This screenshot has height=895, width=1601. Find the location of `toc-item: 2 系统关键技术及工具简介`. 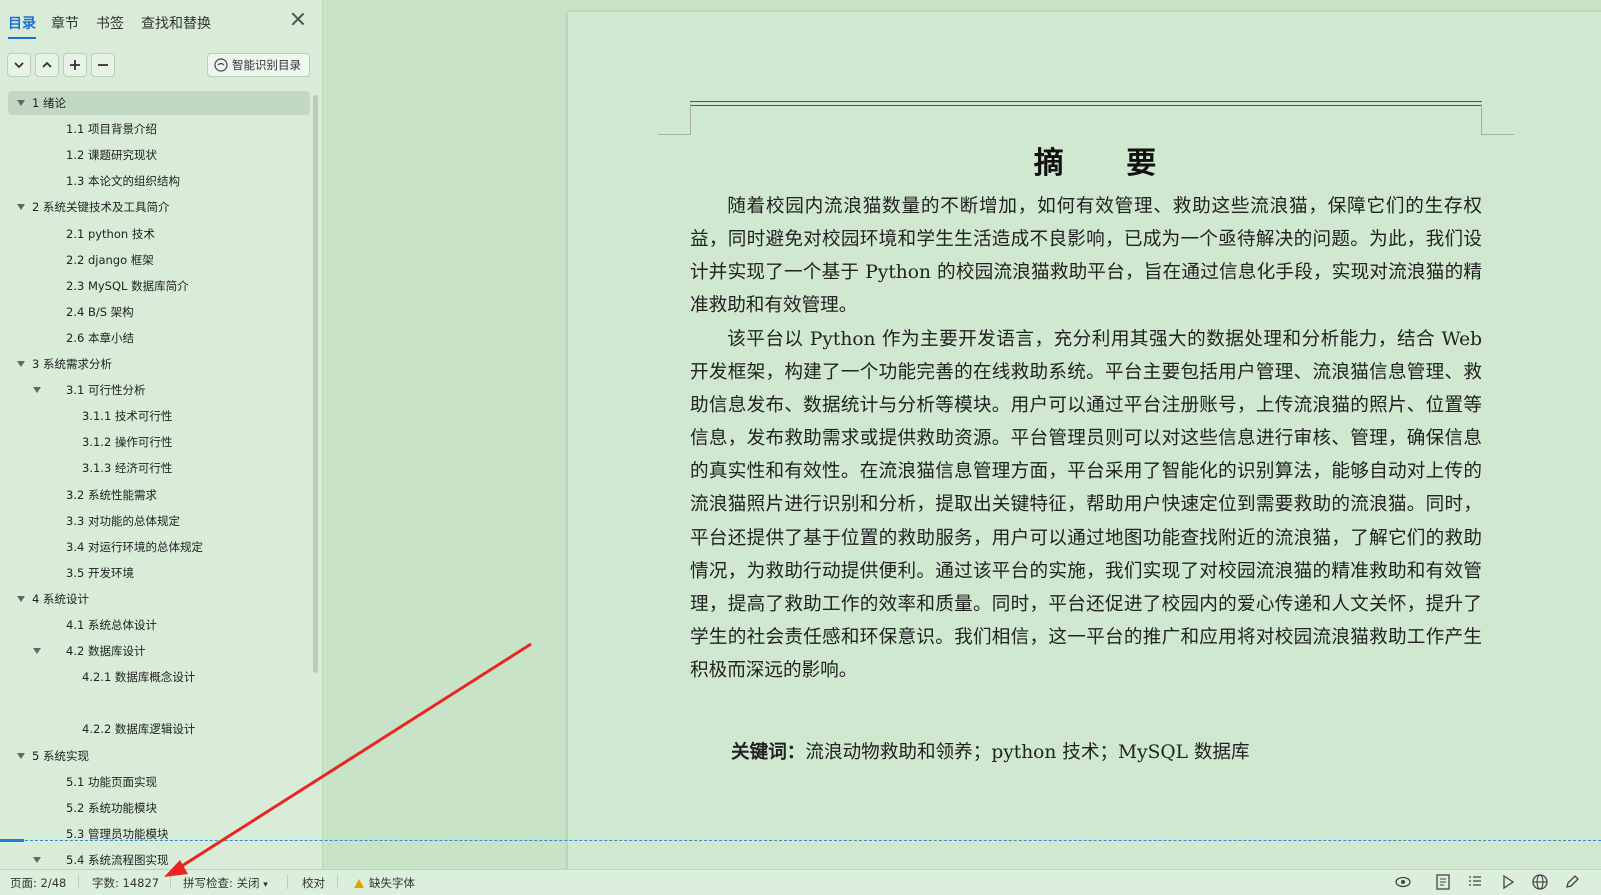

toc-item: 2 系统关键技术及工具简介 is located at coordinates (159, 207).